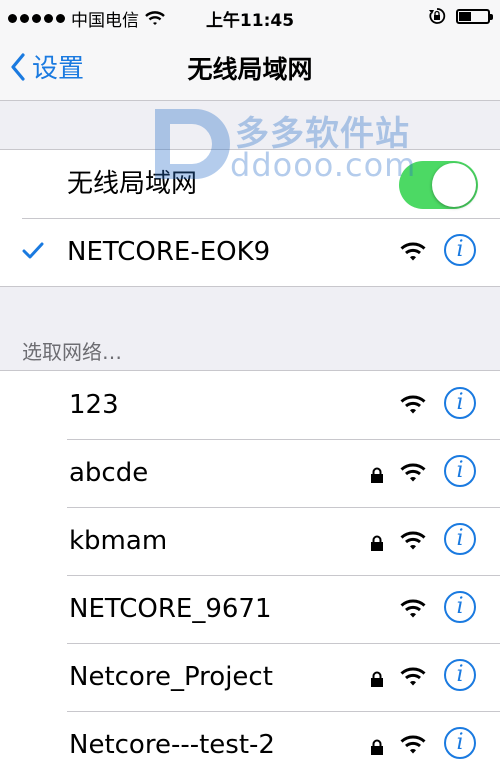 The width and height of the screenshot is (500, 779). Describe the element at coordinates (474, 16) in the screenshot. I see `battery-icon` at that location.